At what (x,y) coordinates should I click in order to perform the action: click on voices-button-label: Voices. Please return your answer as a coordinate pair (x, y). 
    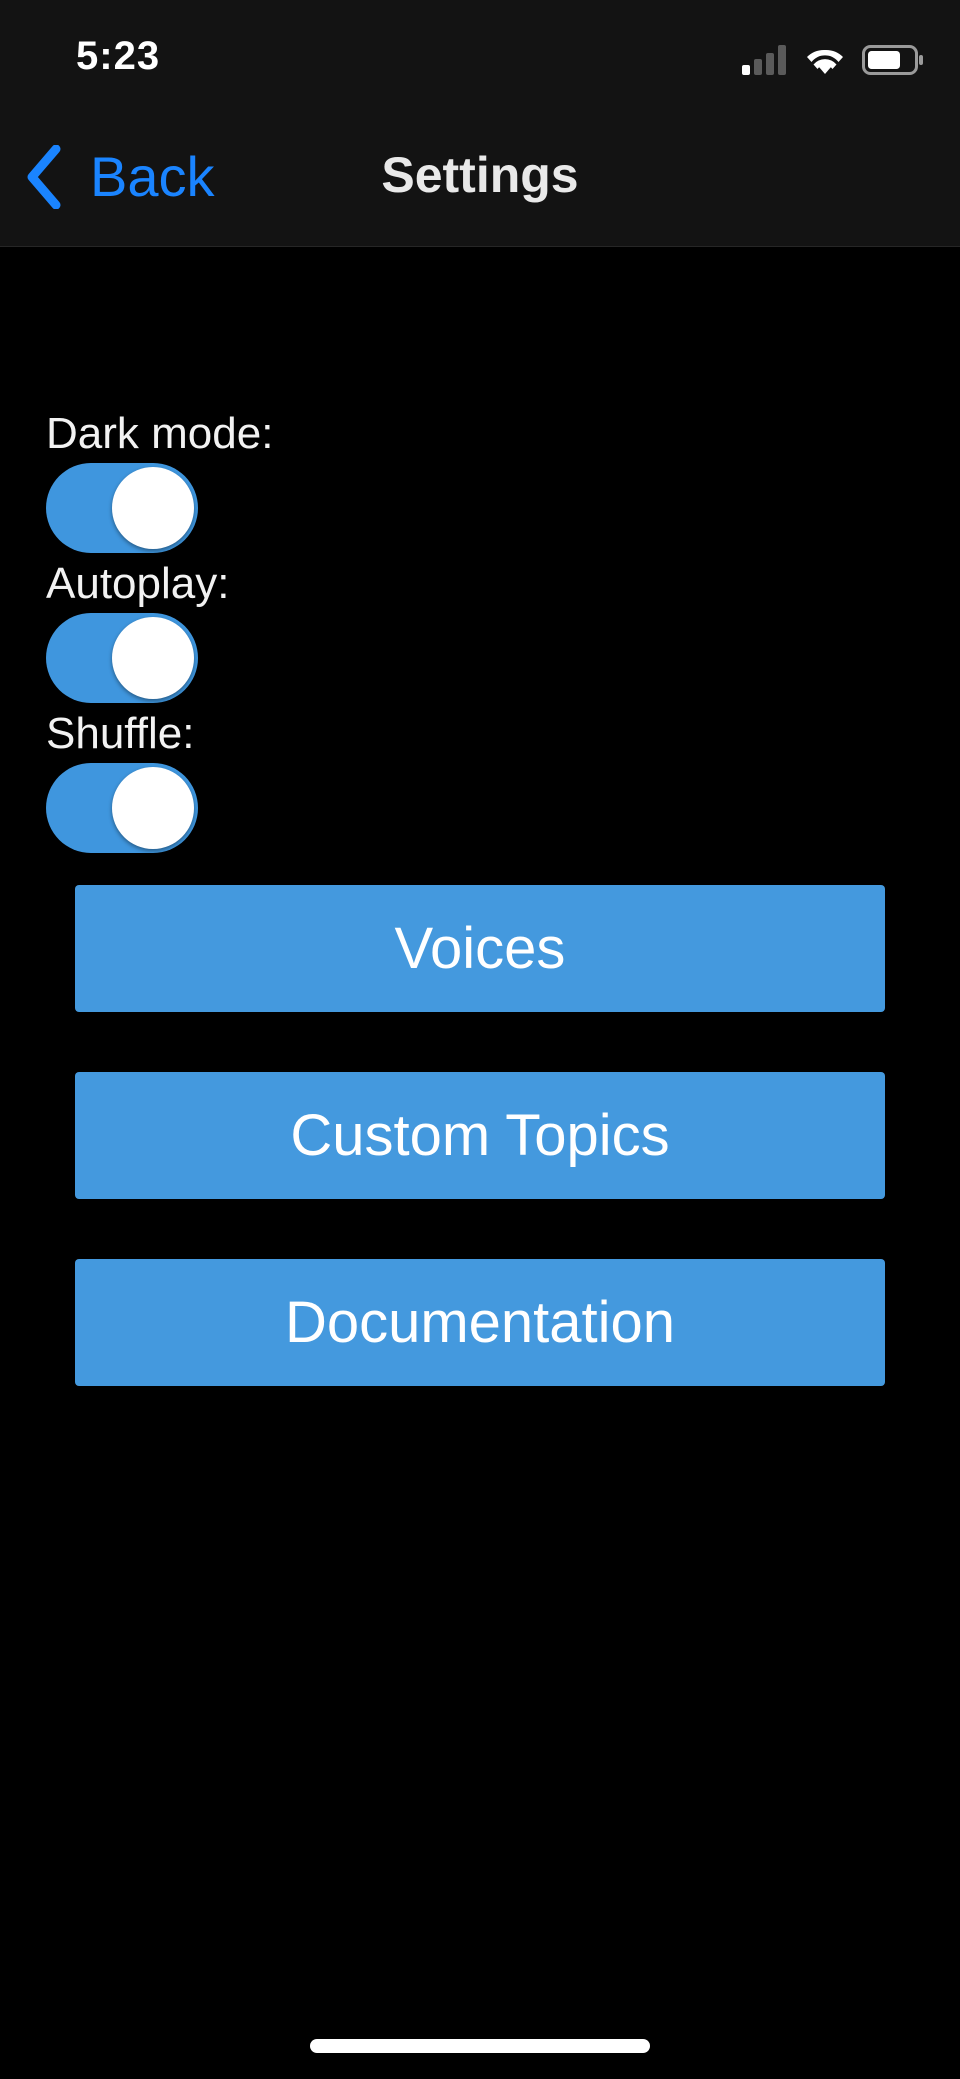
    Looking at the image, I should click on (480, 948).